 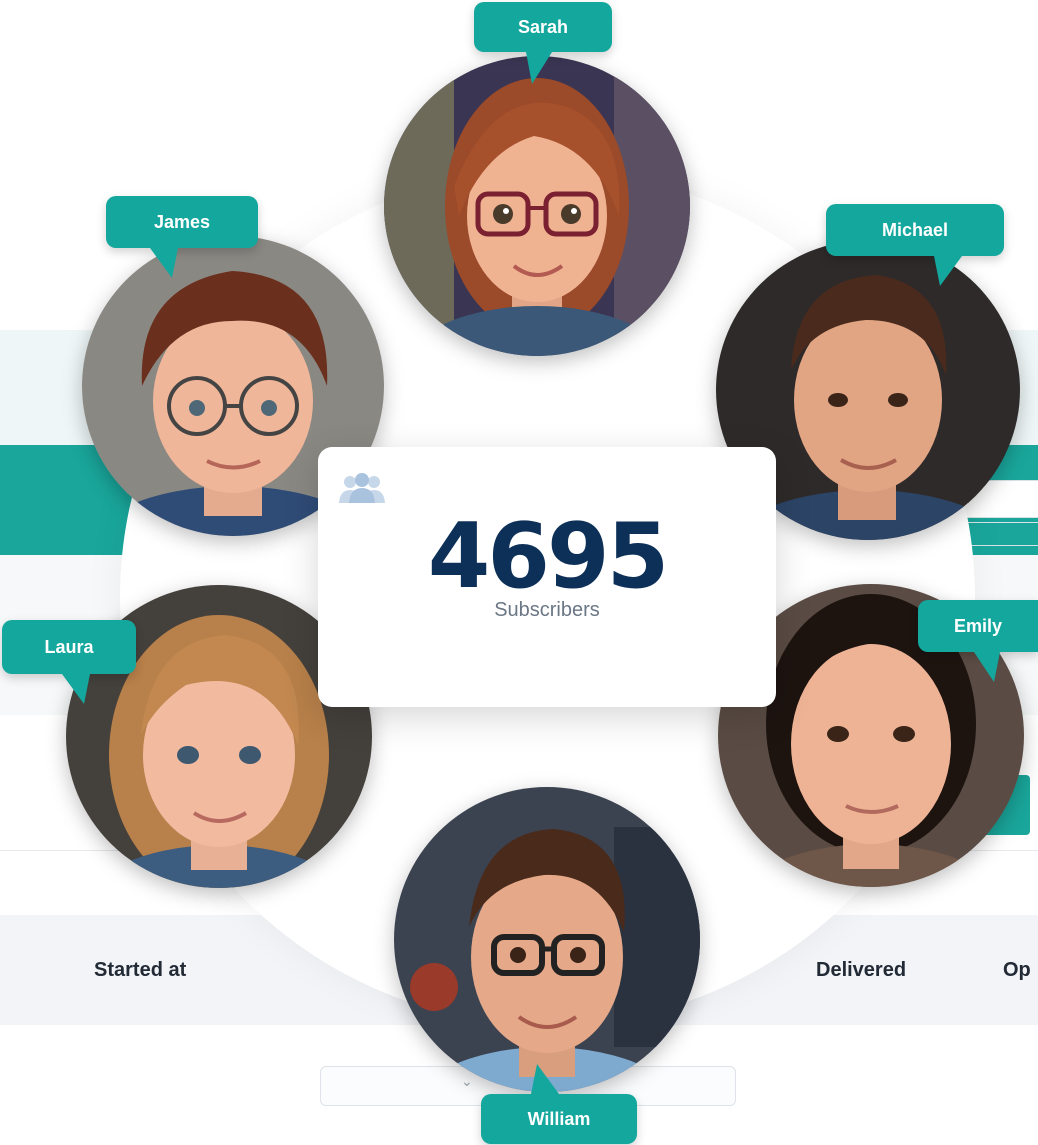 I want to click on column-header-started-at: Started at, so click(x=140, y=970).